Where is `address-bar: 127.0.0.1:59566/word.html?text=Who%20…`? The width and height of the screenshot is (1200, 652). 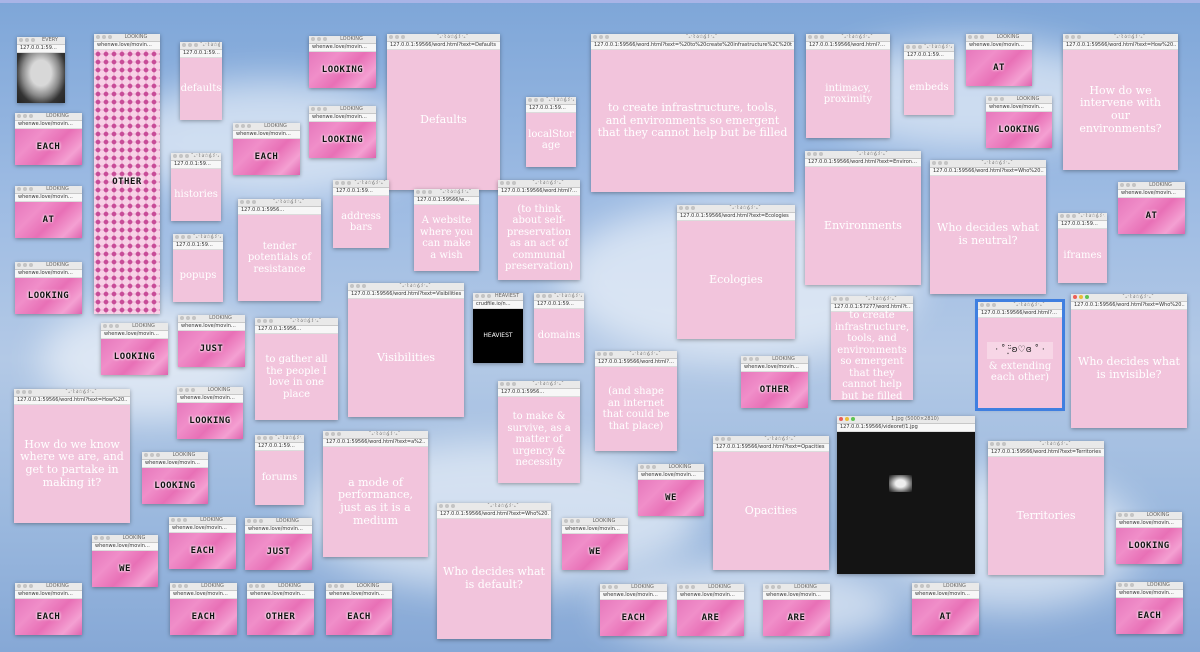 address-bar: 127.0.0.1:59566/word.html?text=Who%20… is located at coordinates (494, 515).